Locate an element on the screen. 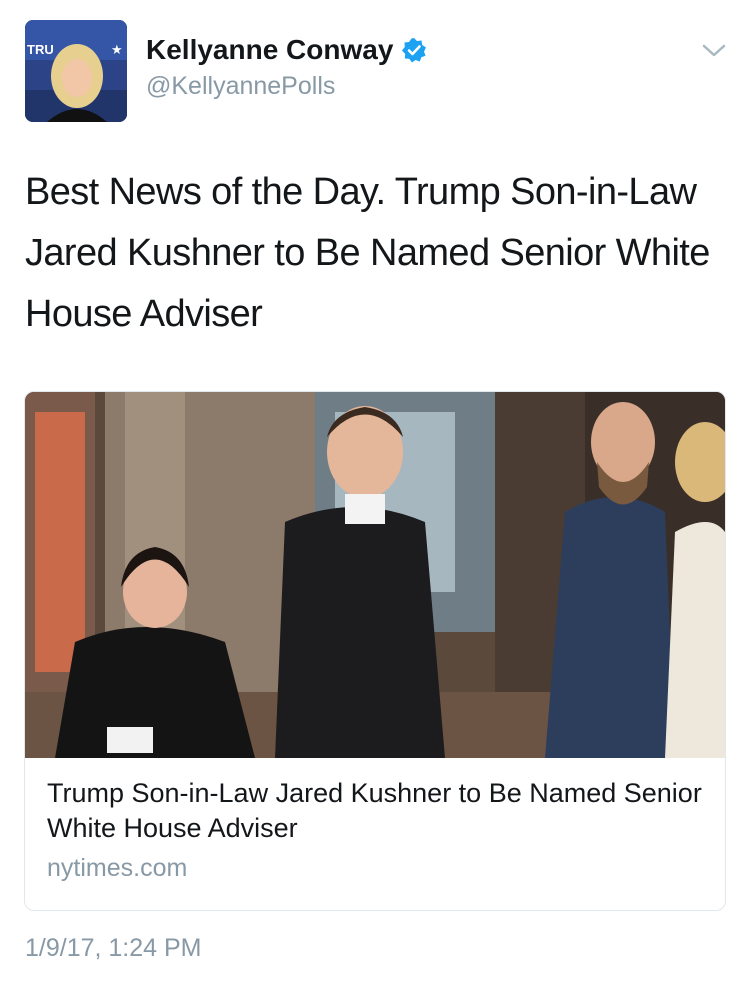  user-handle: @KellyannePolls is located at coordinates (240, 86).